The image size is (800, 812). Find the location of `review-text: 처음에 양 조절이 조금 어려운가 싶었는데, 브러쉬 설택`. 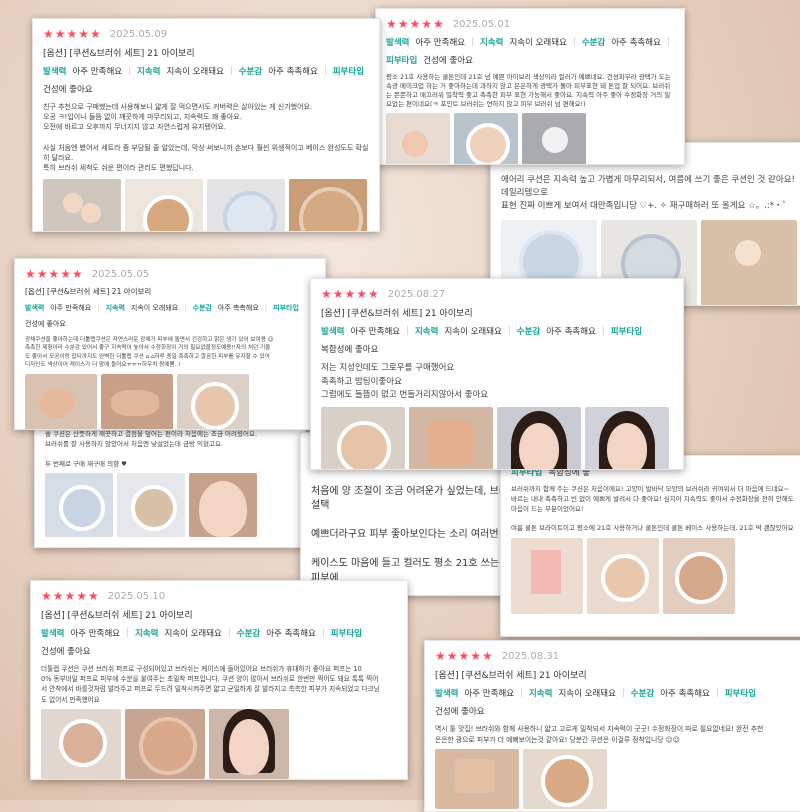

review-text: 처음에 양 조절이 조금 어려운가 싶었는데, 브러쉬 설택 is located at coordinates (414, 498).